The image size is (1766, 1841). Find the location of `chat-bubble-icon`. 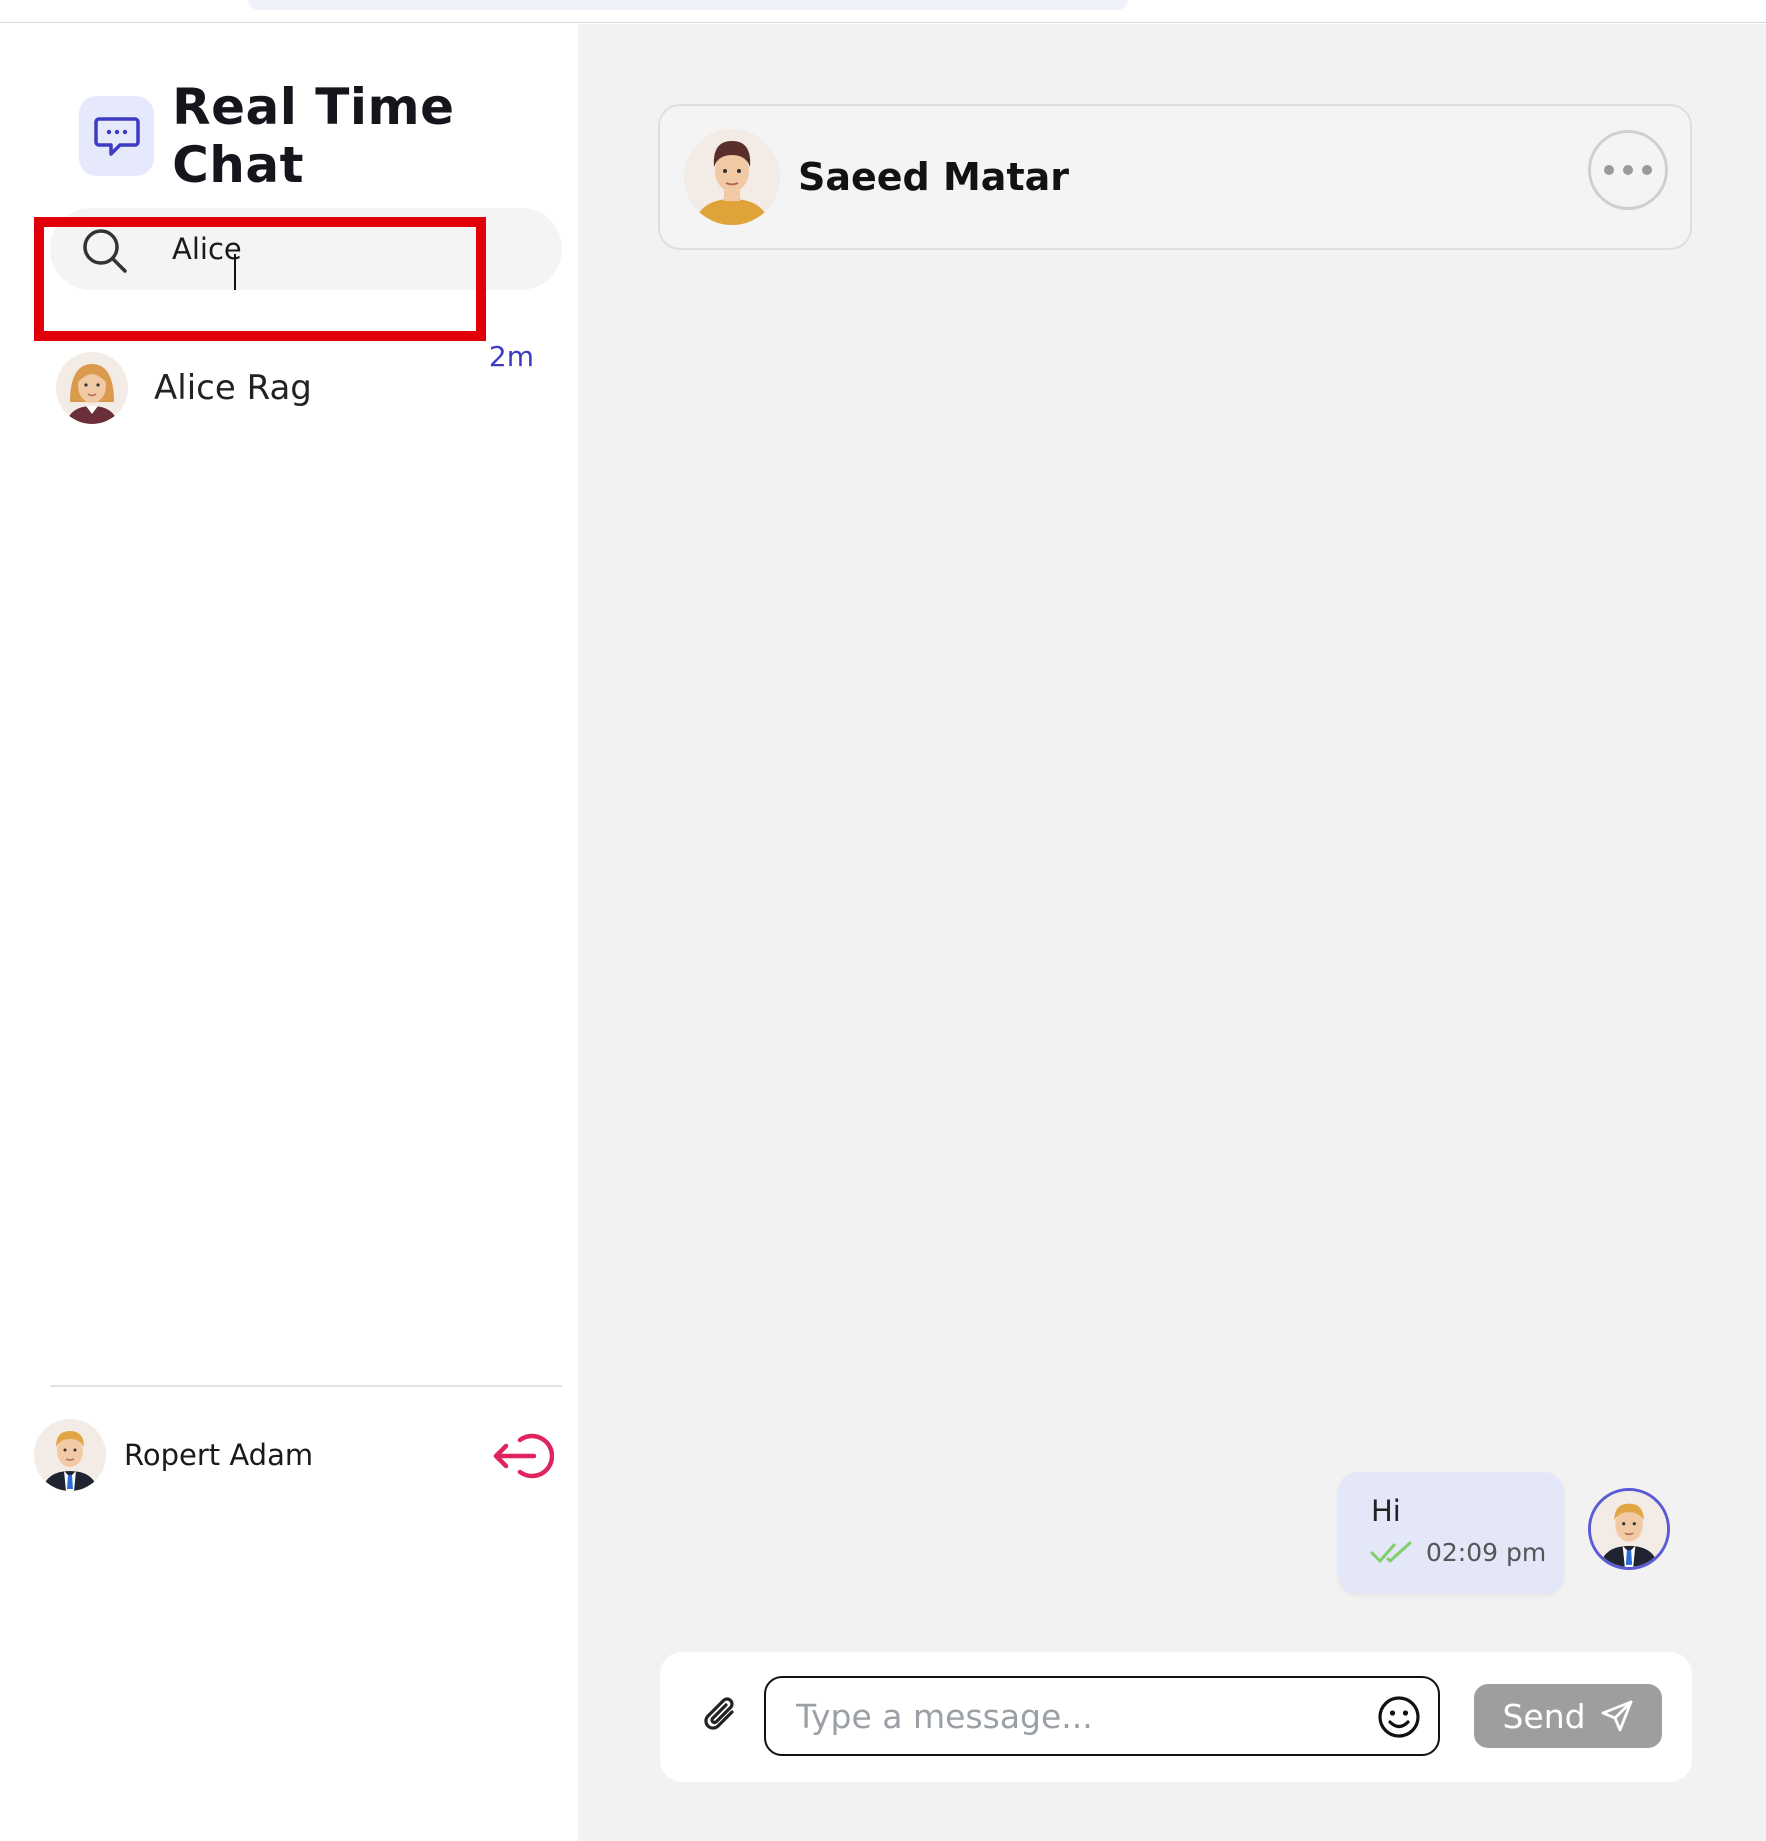

chat-bubble-icon is located at coordinates (117, 136).